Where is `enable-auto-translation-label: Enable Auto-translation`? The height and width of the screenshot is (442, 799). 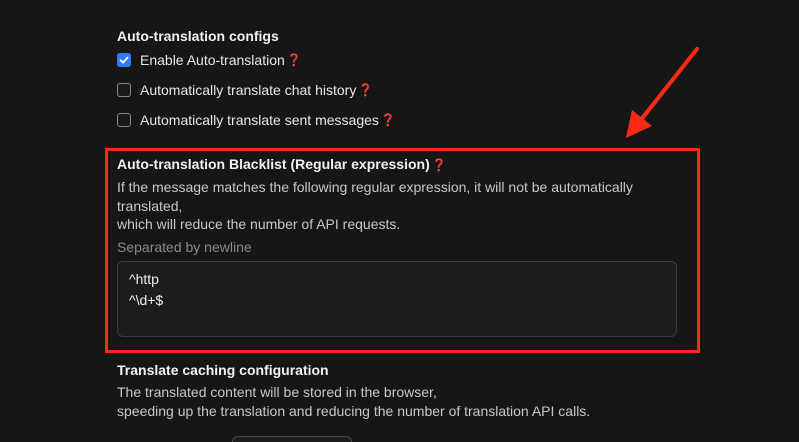
enable-auto-translation-label: Enable Auto-translation is located at coordinates (212, 60).